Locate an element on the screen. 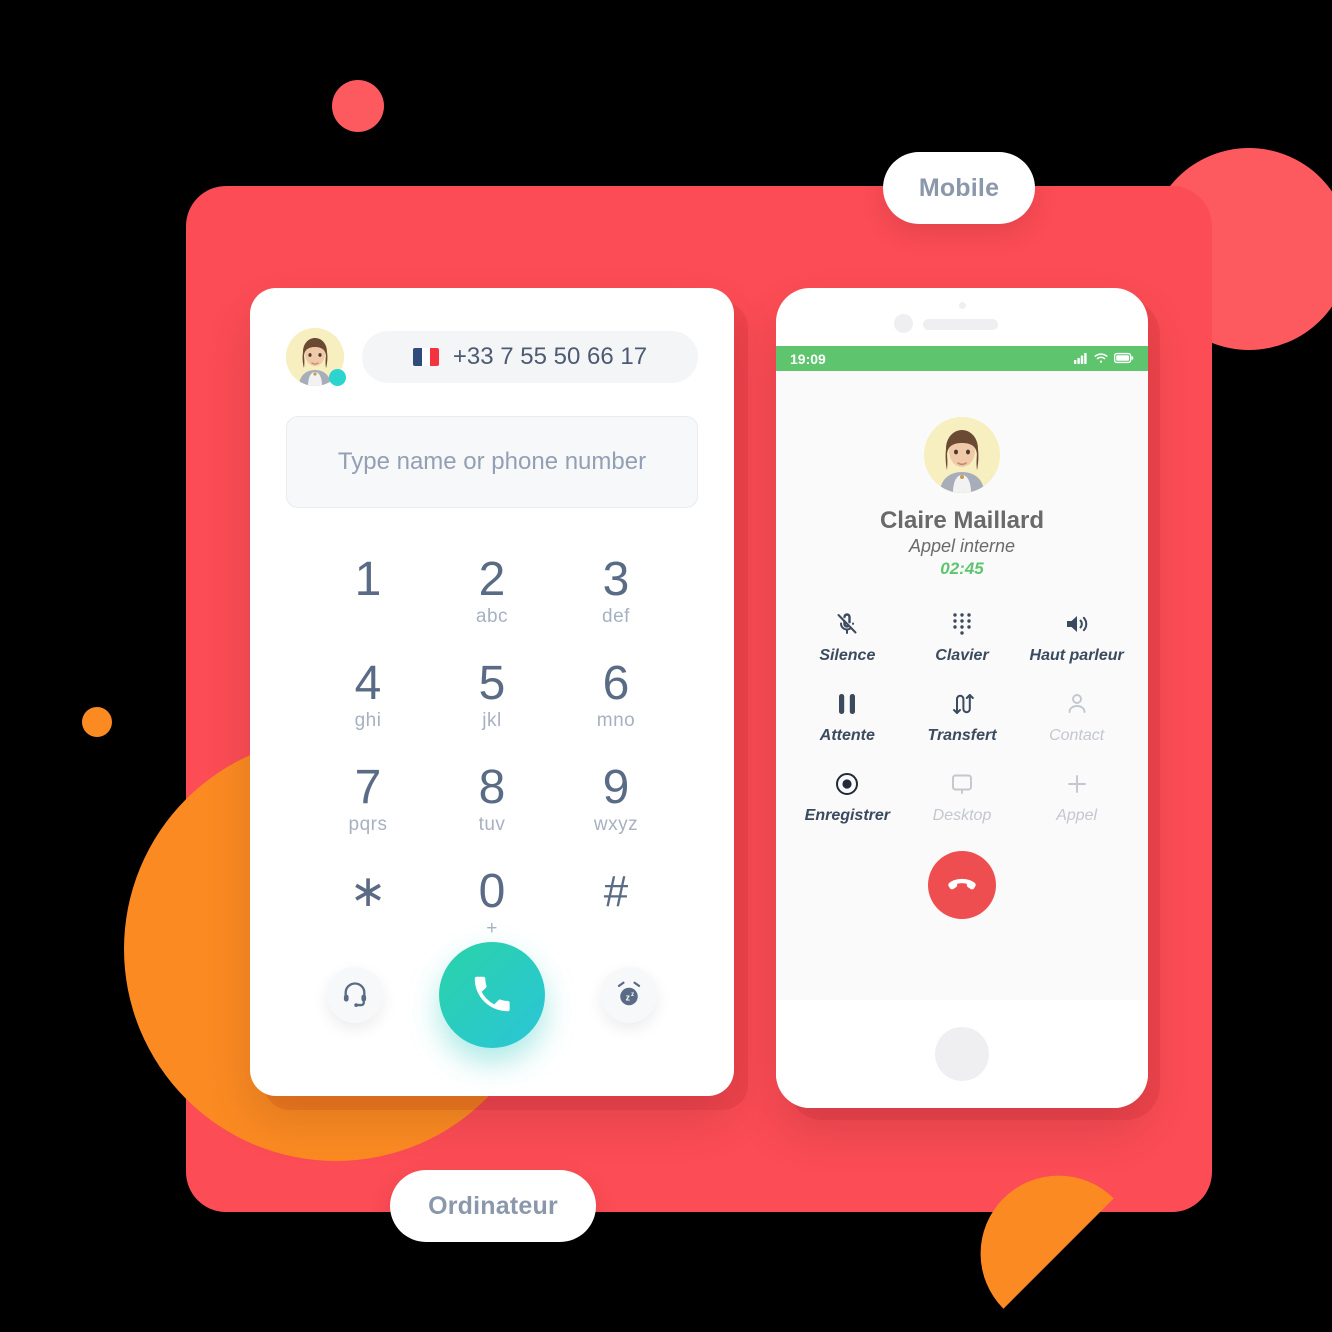 The height and width of the screenshot is (1332, 1332). dialpad-key-star-number: ∗ is located at coordinates (368, 891).